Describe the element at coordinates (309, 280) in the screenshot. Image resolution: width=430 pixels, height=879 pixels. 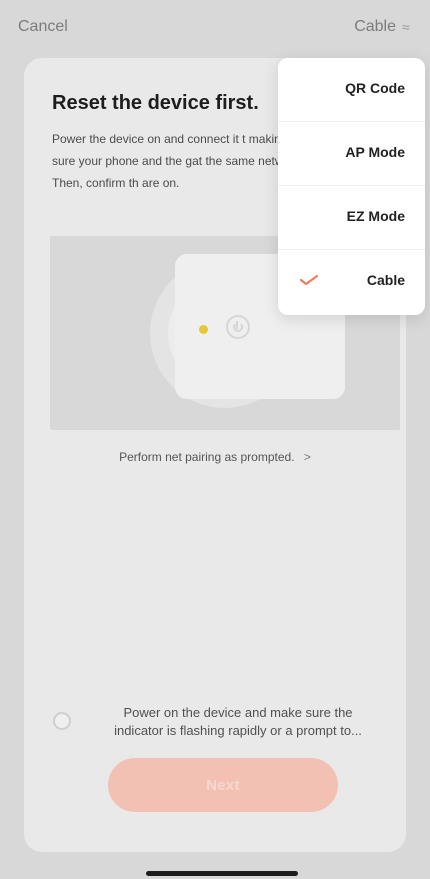
I see `check-icon` at that location.